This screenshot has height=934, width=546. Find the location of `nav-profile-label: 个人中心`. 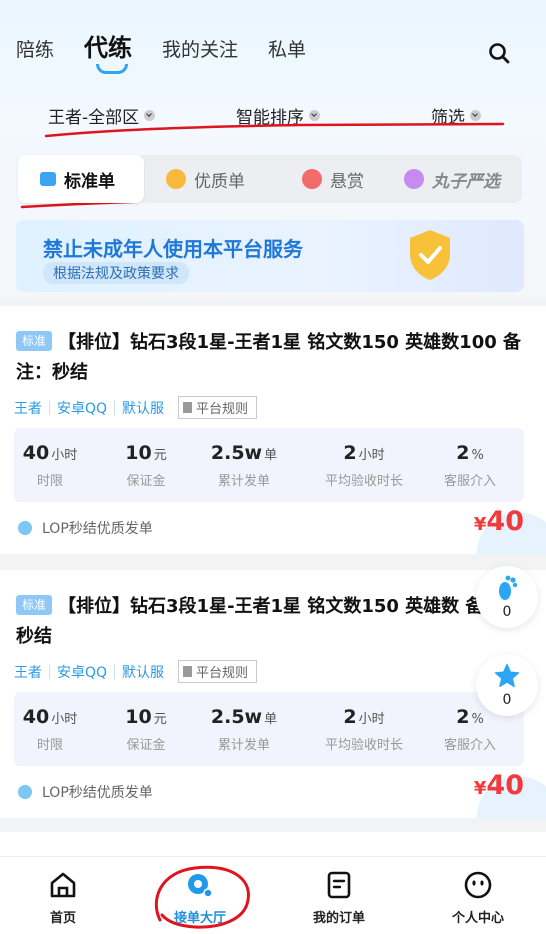

nav-profile-label: 个人中心 is located at coordinates (477, 918).